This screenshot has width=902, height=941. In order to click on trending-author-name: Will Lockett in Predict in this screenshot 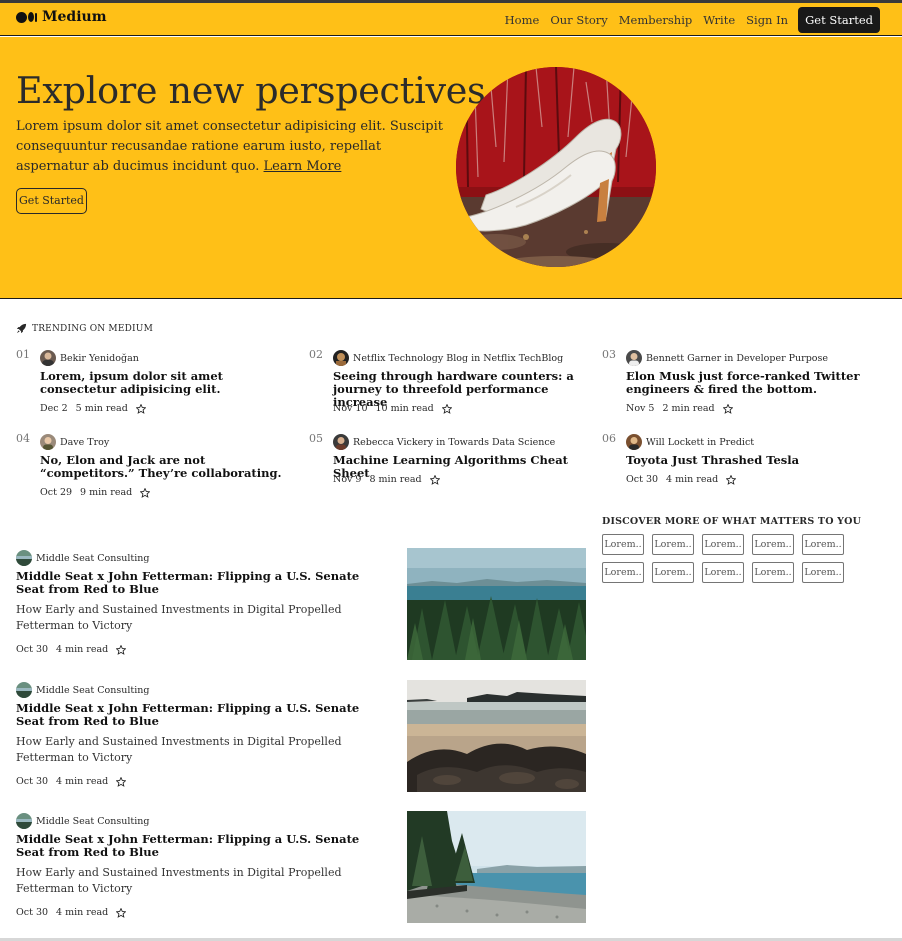, I will do `click(700, 442)`.